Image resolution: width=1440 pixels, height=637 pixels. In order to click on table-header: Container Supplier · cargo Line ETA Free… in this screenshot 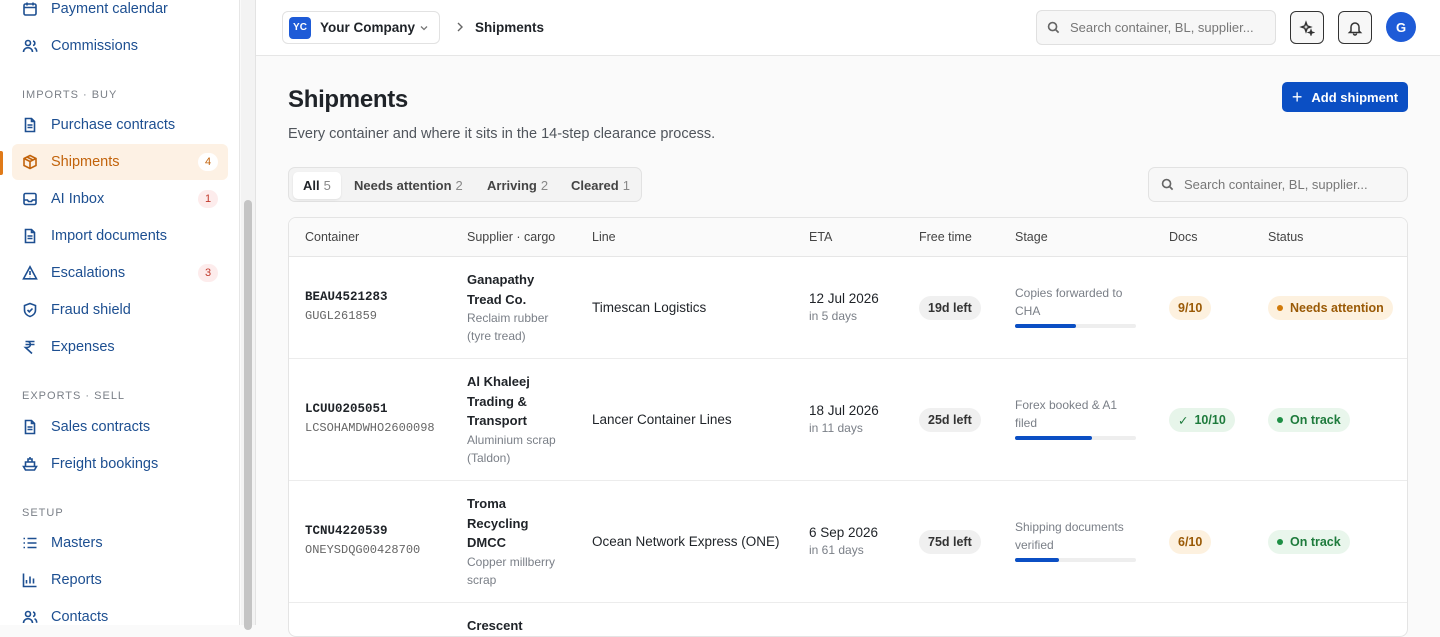, I will do `click(848, 237)`.